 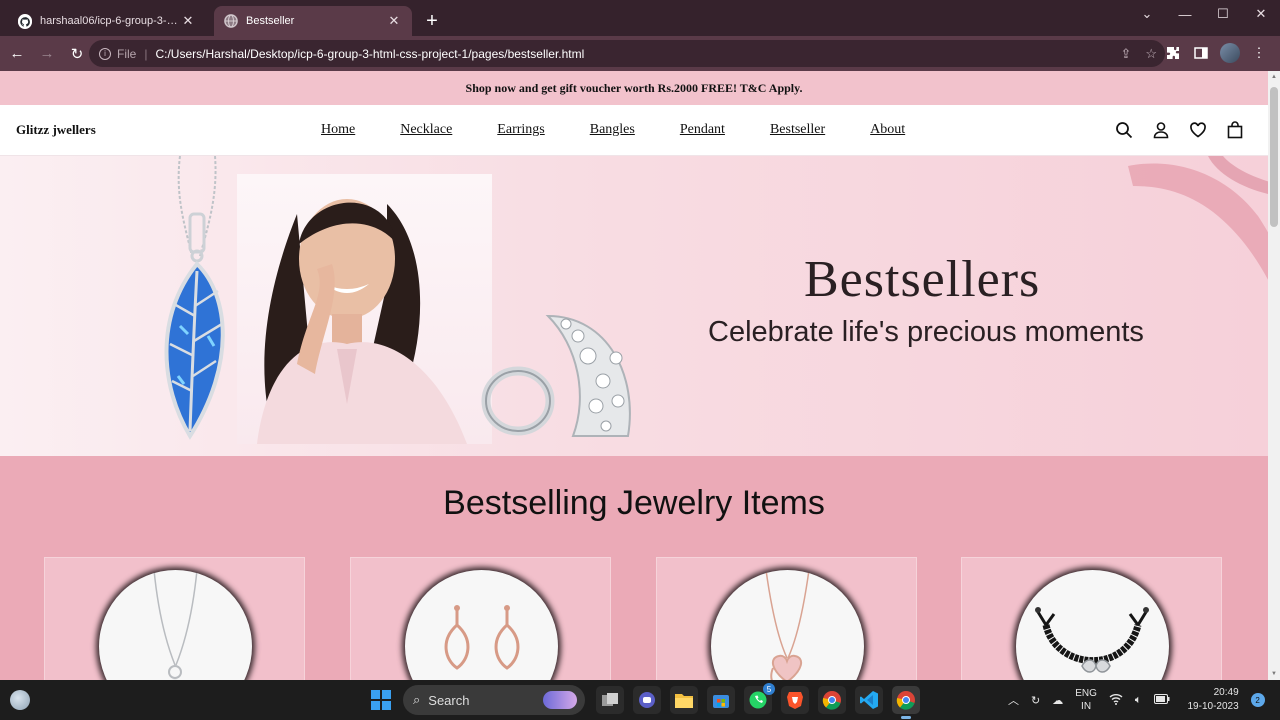 I want to click on ribbon-decoration, so click(x=1198, y=218).